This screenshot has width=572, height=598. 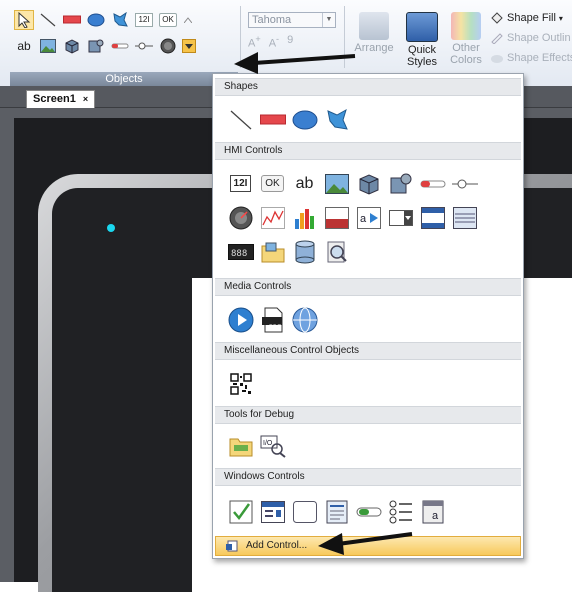 I want to click on digital-display-control-item: 888, so click(x=240, y=251).